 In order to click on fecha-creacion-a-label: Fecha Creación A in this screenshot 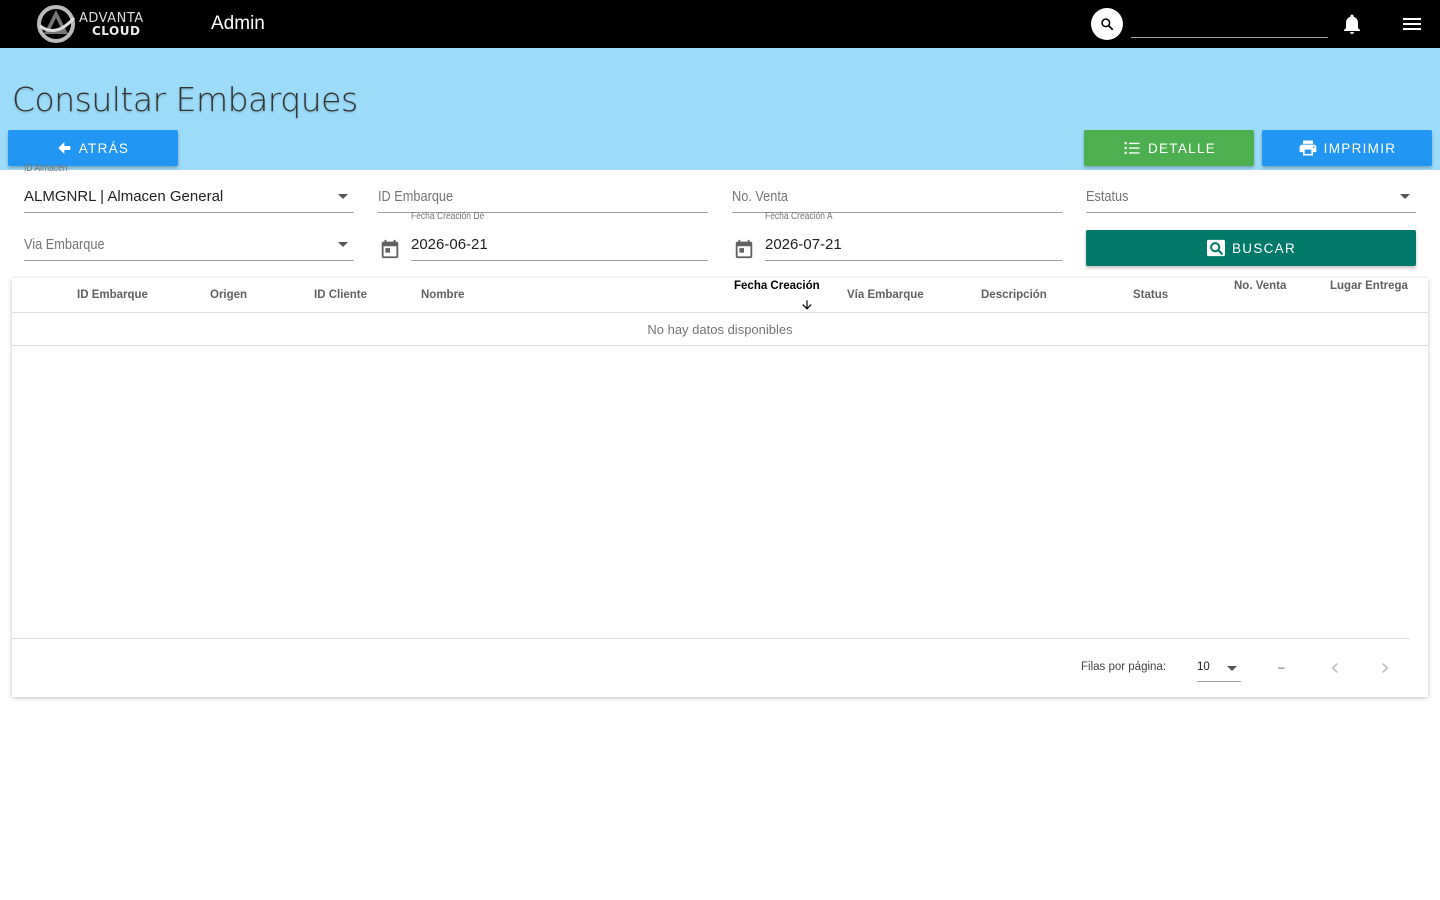, I will do `click(799, 216)`.